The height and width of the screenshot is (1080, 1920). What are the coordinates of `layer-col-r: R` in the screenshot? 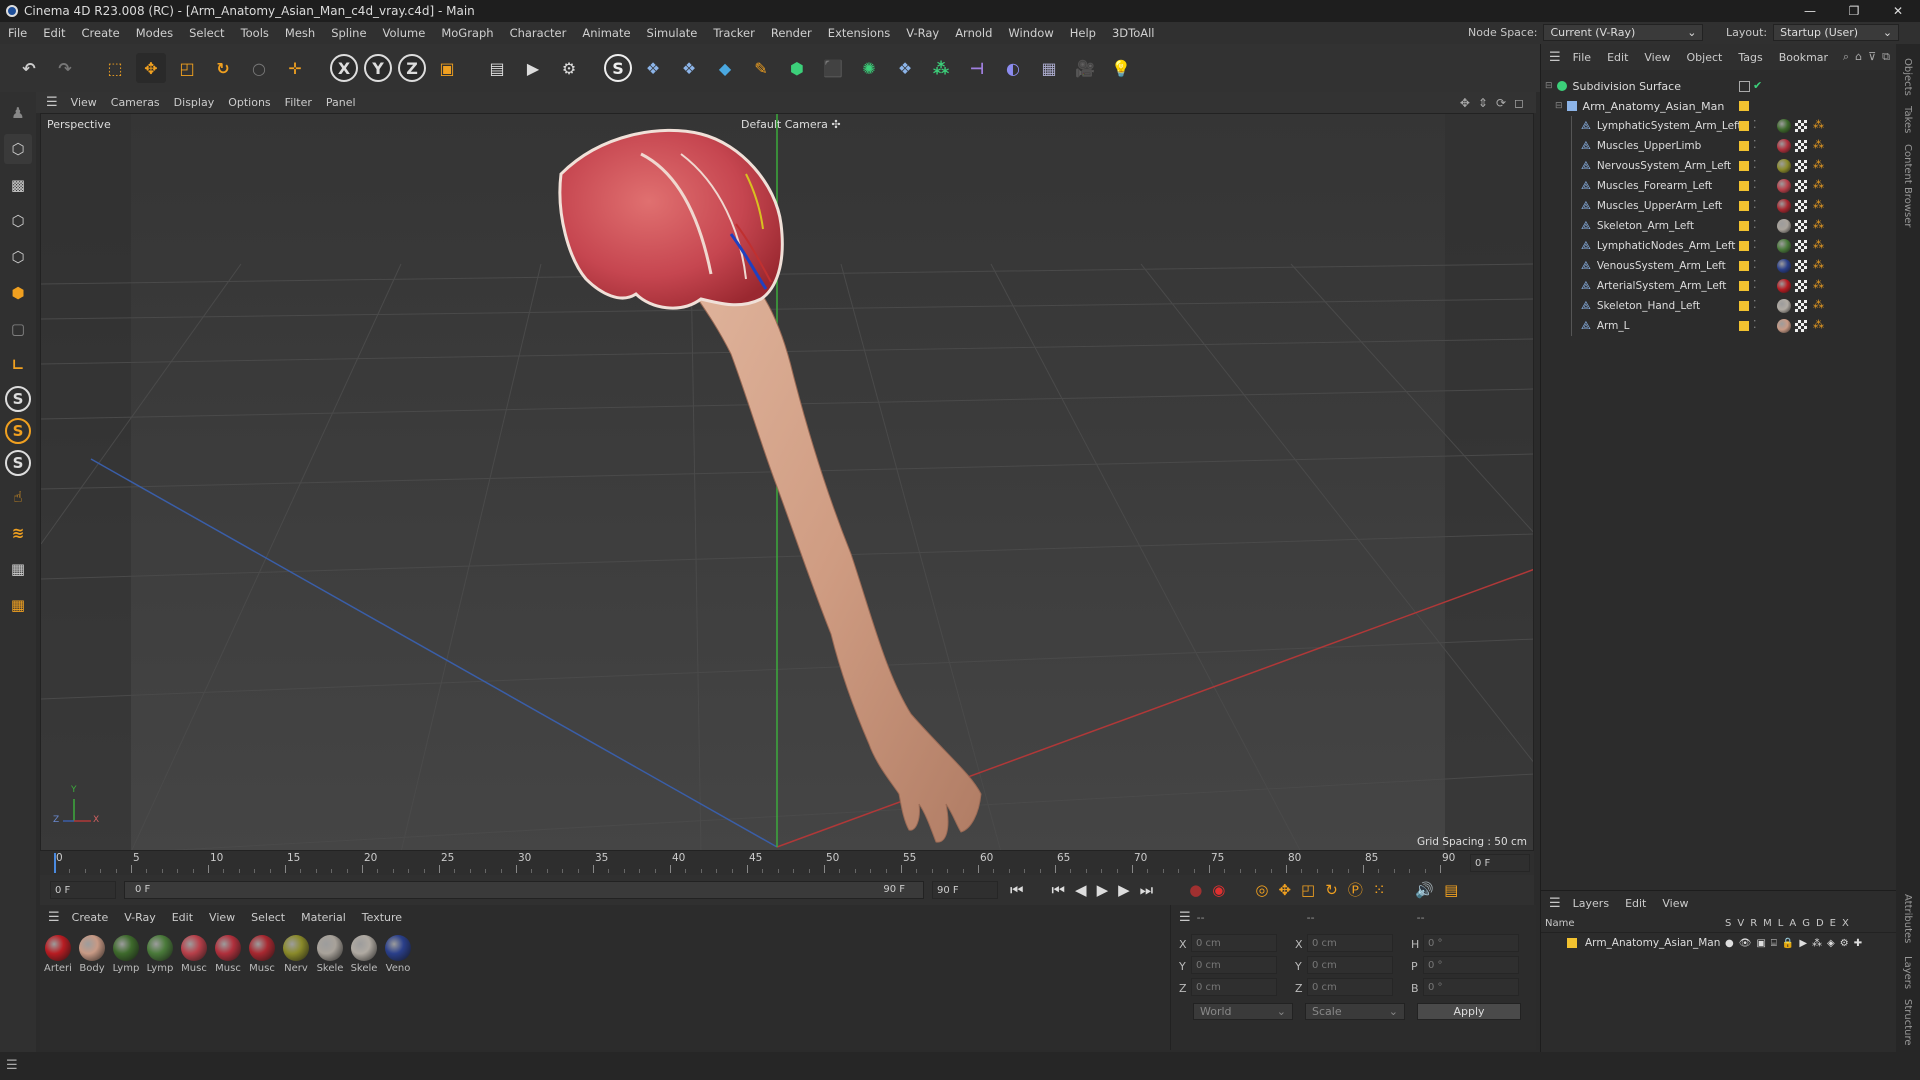 It's located at (1753, 923).